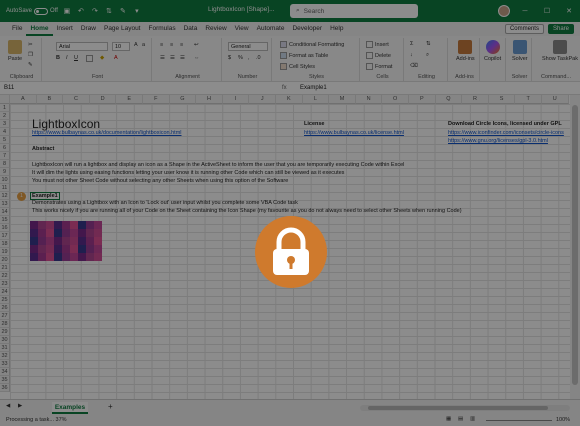  What do you see at coordinates (448, 419) in the screenshot?
I see `normal-view-icon: ▦` at bounding box center [448, 419].